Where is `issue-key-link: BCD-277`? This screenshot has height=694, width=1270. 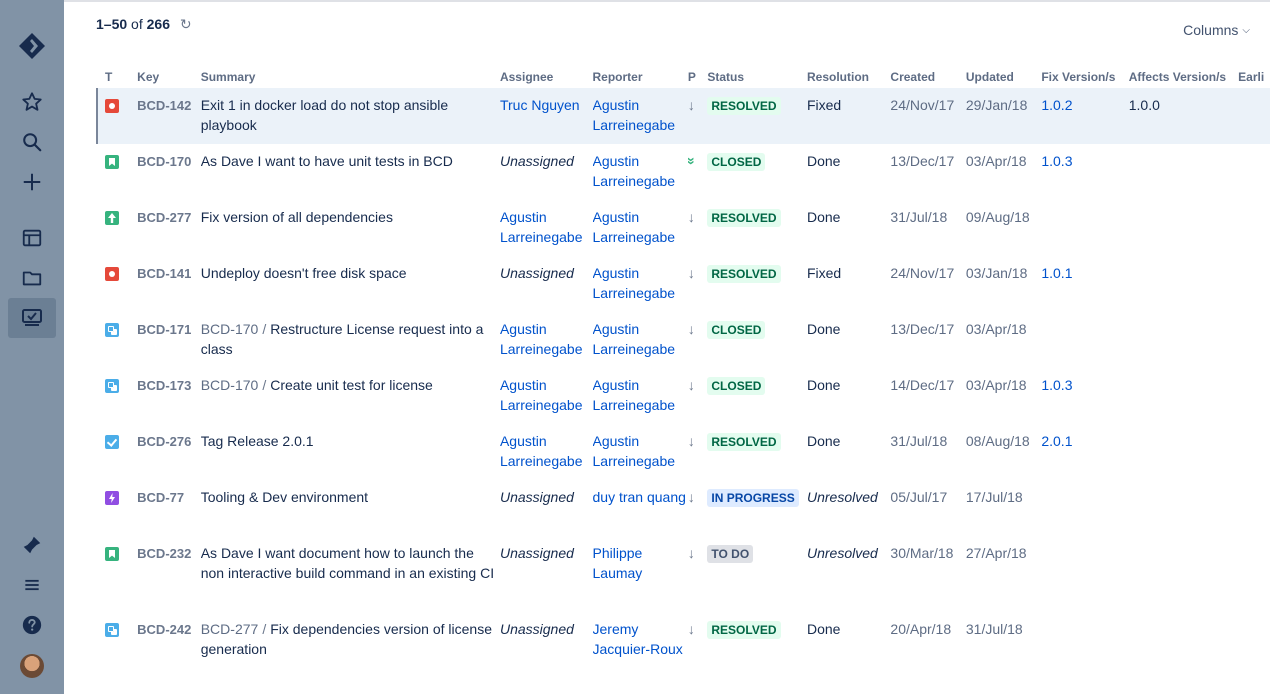 issue-key-link: BCD-277 is located at coordinates (164, 217).